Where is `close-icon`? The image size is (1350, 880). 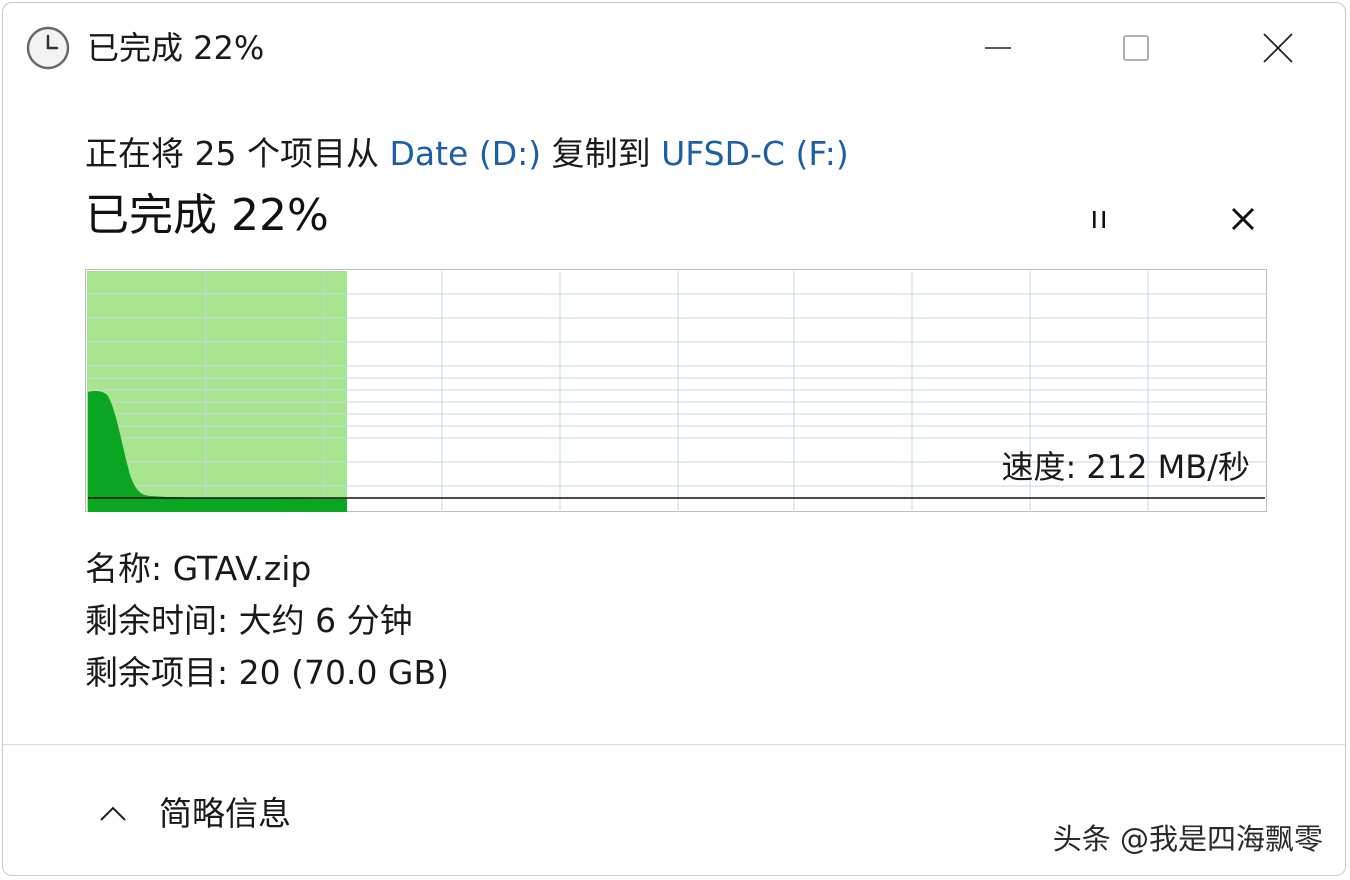 close-icon is located at coordinates (1278, 48).